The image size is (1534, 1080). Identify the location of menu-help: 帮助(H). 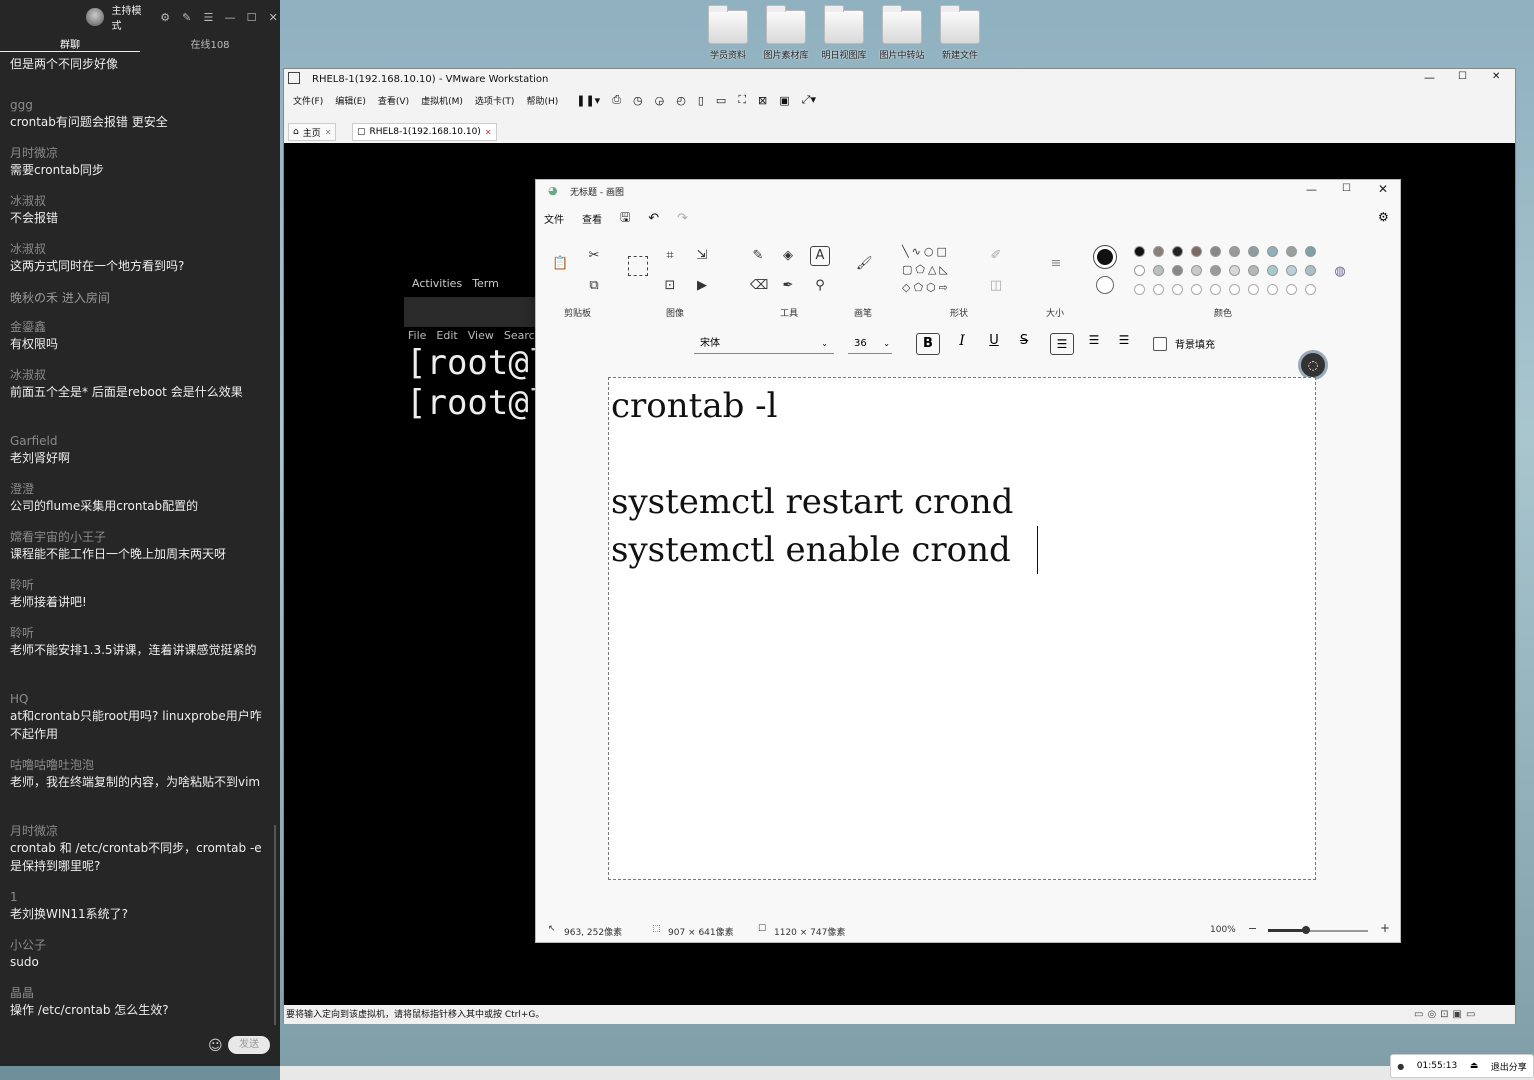
(542, 100).